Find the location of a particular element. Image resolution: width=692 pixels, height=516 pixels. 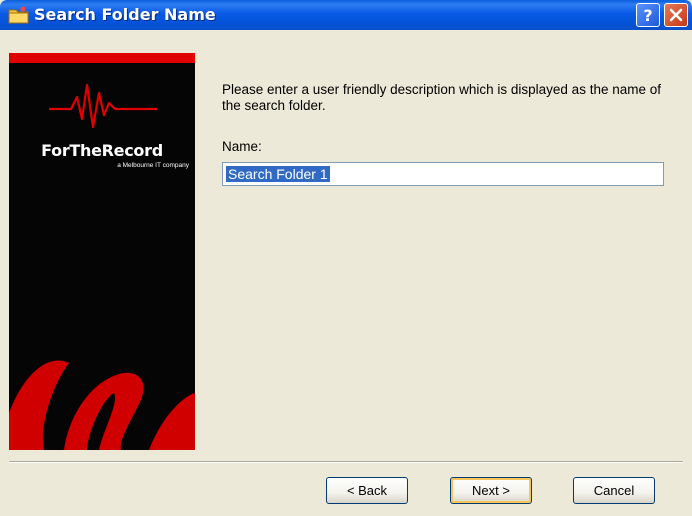

window-title: Search Folder Name is located at coordinates (125, 14).